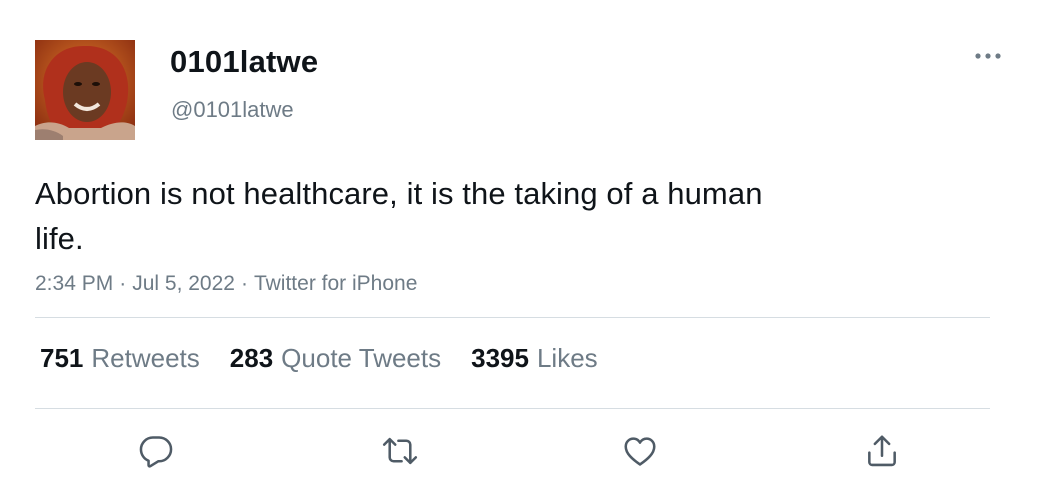 Image resolution: width=1050 pixels, height=480 pixels. I want to click on like-icon, so click(640, 451).